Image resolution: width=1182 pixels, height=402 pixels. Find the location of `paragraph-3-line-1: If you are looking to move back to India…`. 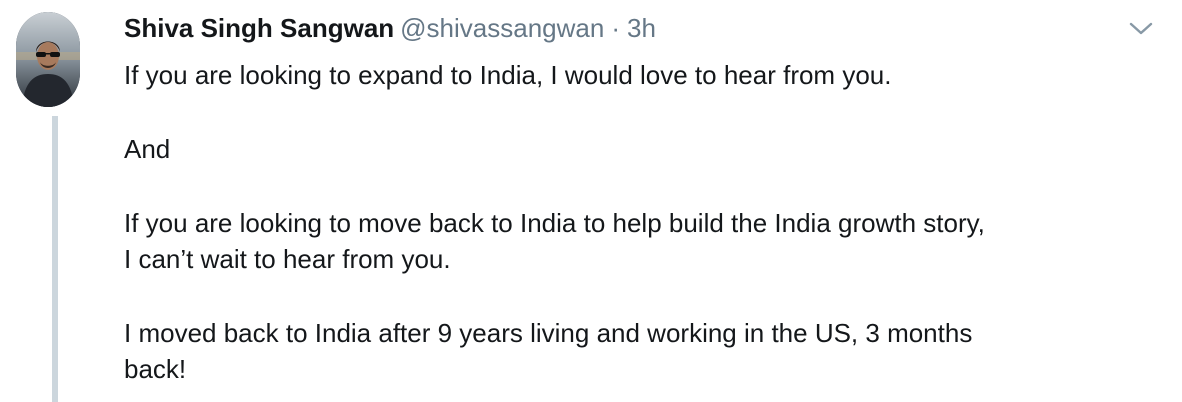

paragraph-3-line-1: If you are looking to move back to India… is located at coordinates (554, 223).